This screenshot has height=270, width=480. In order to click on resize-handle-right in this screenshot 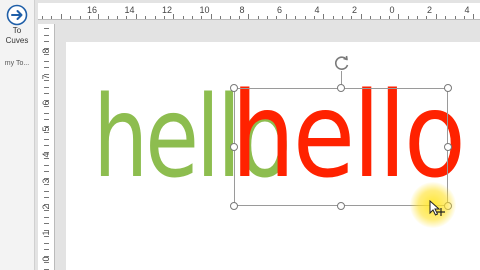, I will do `click(448, 147)`.